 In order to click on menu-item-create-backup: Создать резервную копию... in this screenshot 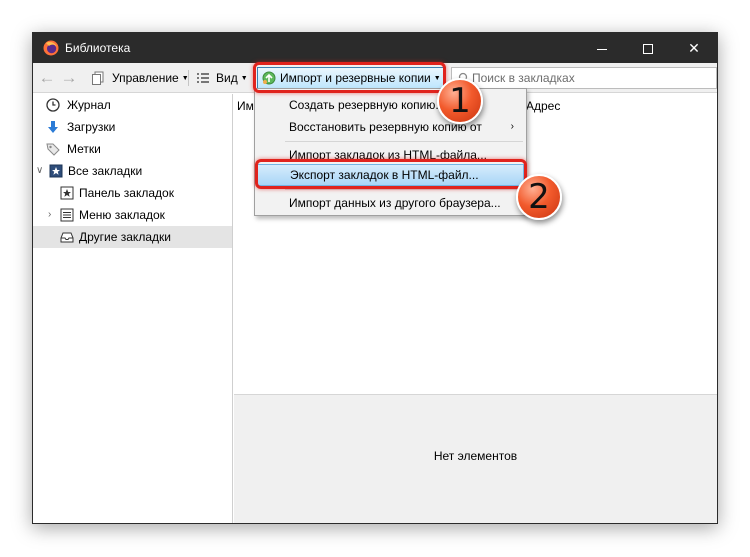, I will do `click(390, 105)`.